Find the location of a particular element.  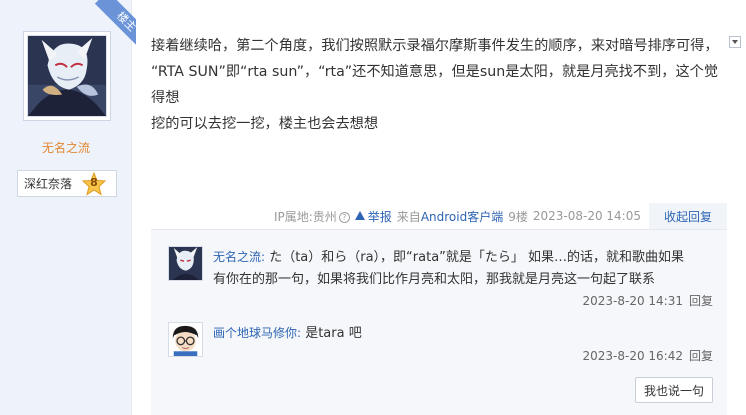

client-link: Android客户端 is located at coordinates (462, 217).